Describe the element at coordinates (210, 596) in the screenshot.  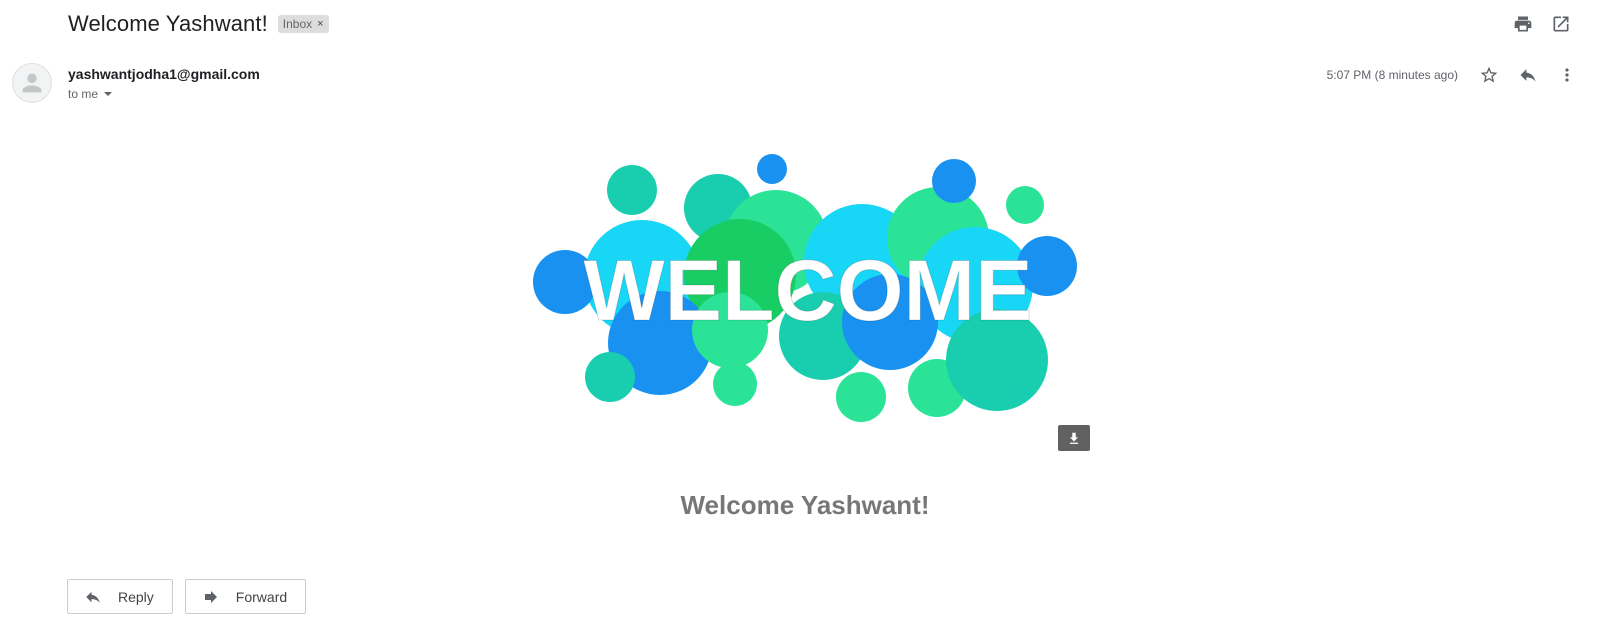
I see `forward-icon` at that location.